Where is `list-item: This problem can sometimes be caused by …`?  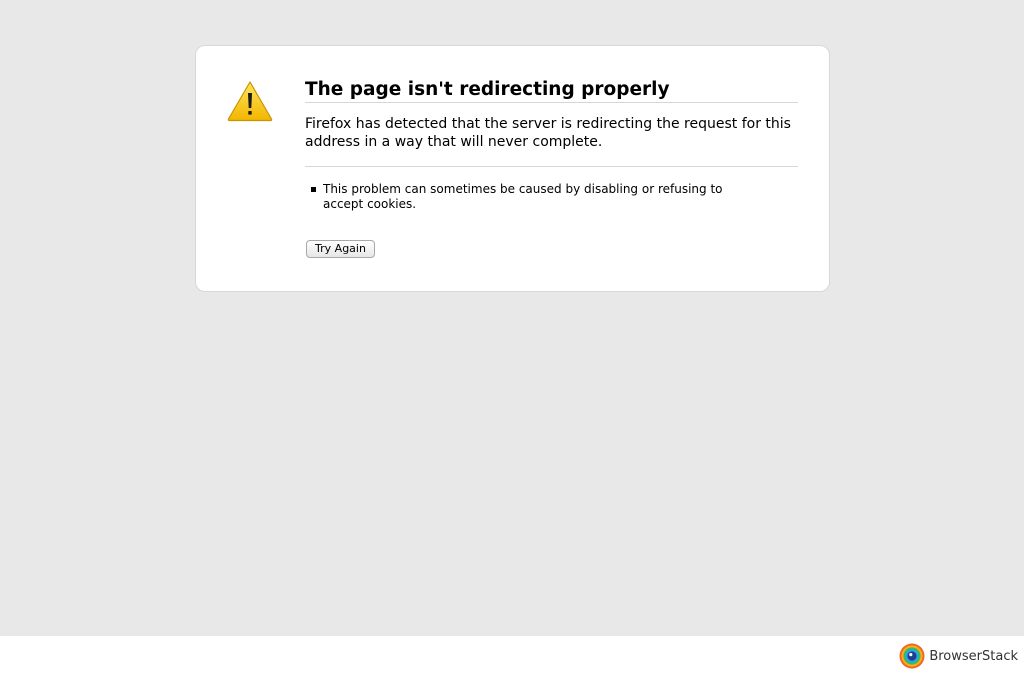 list-item: This problem can sometimes be caused by … is located at coordinates (551, 197).